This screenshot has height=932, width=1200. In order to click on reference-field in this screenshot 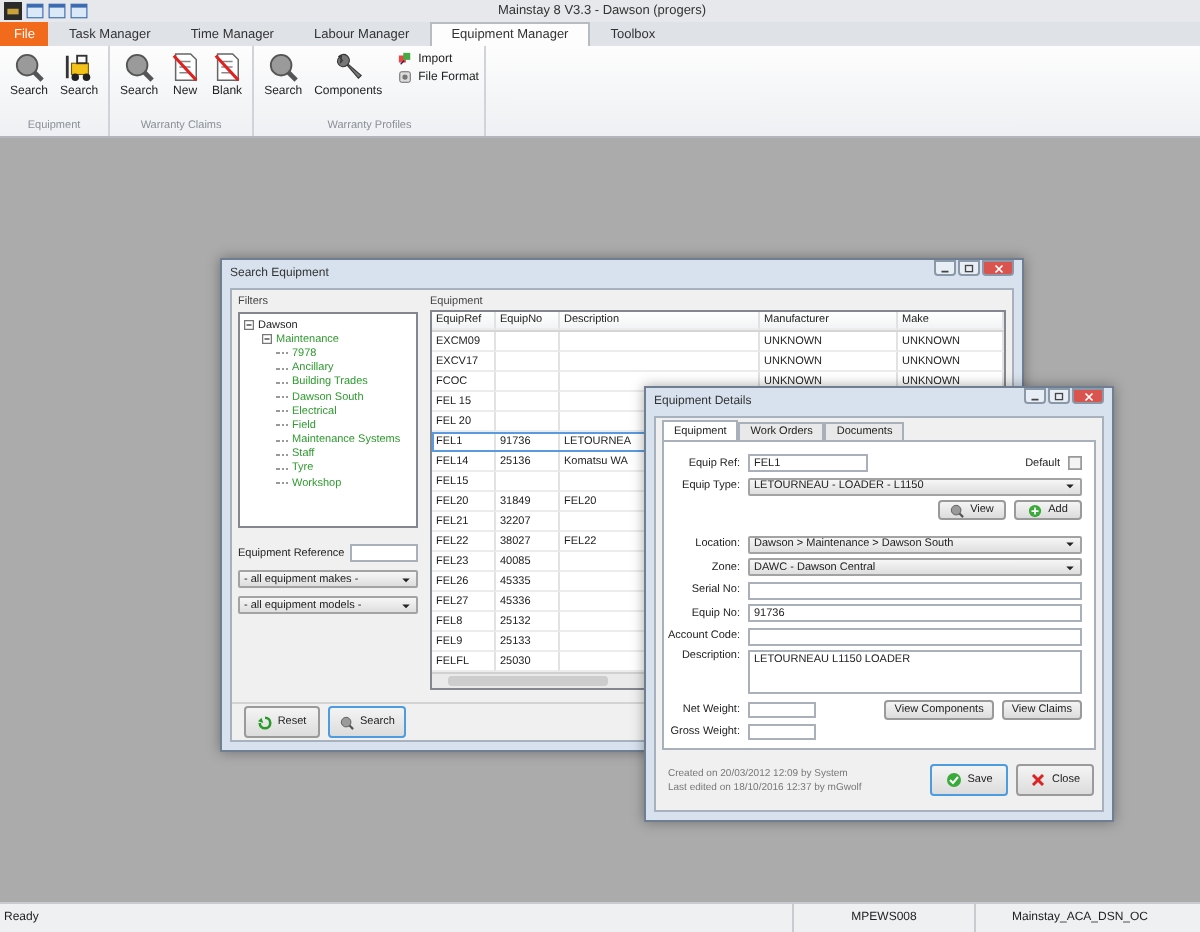, I will do `click(384, 553)`.